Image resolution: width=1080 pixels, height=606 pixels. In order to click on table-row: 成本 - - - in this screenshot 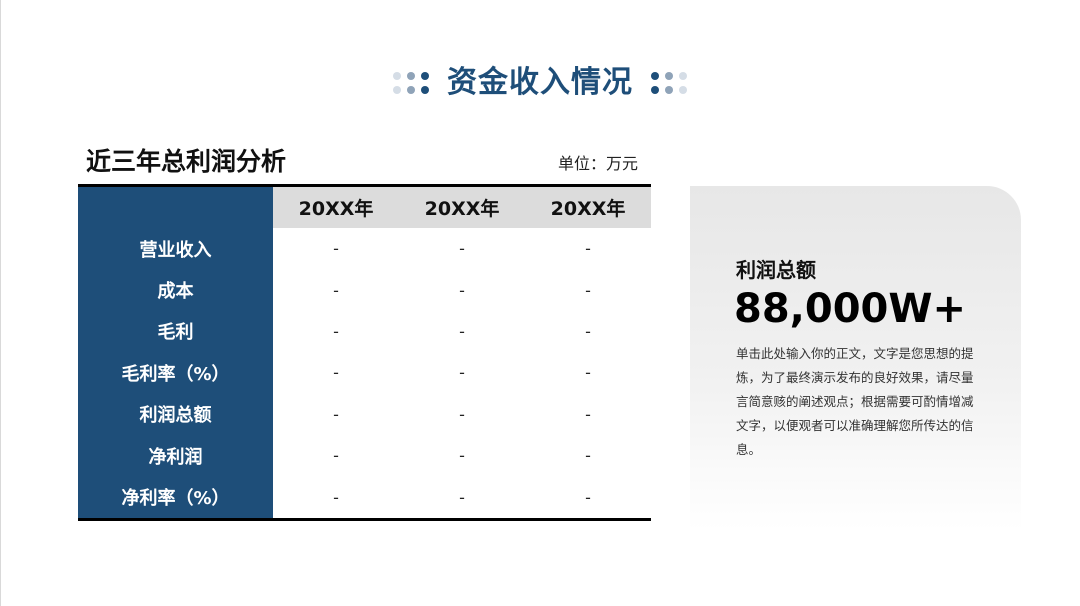, I will do `click(364, 290)`.